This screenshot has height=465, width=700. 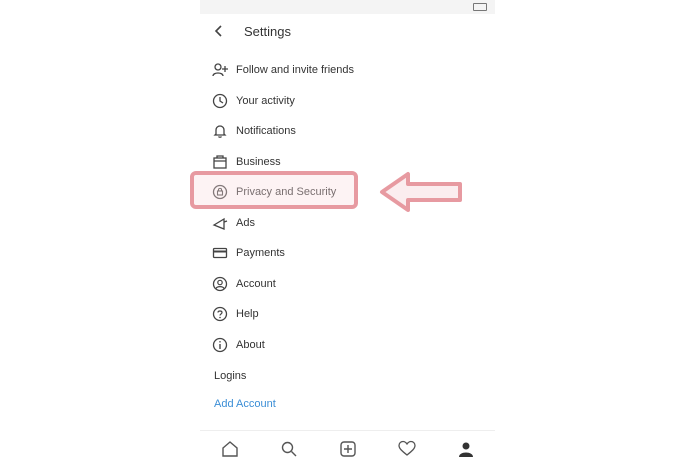 I want to click on menu-item-account: Account, so click(x=347, y=284).